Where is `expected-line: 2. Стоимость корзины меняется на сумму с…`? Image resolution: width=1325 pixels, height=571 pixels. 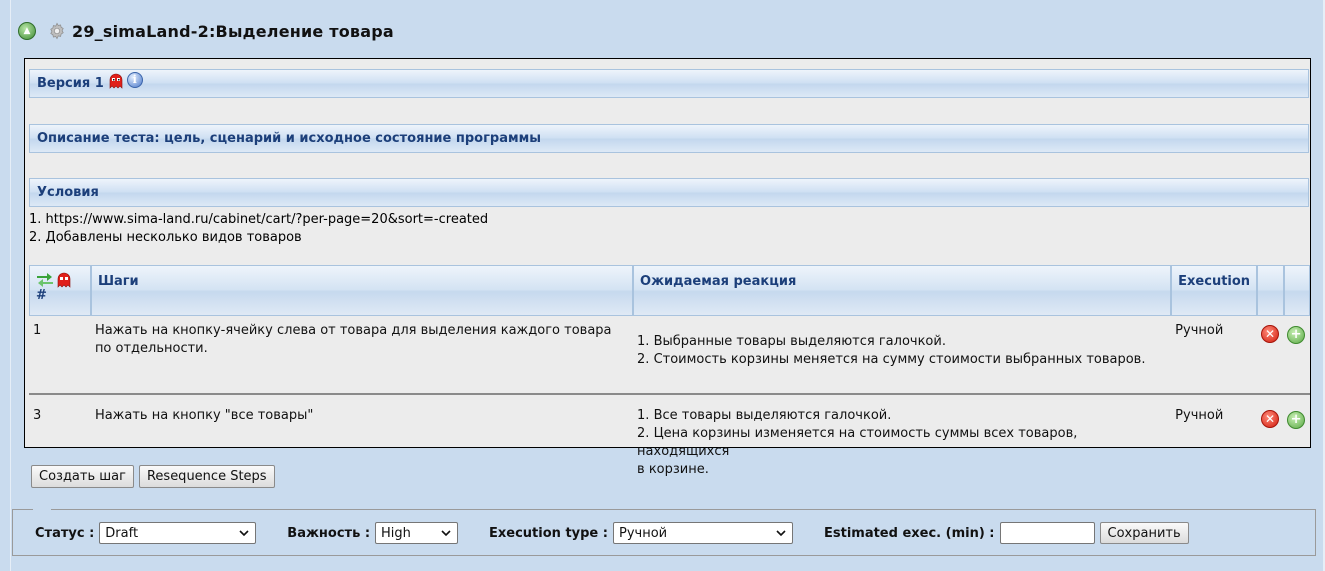
expected-line: 2. Стоимость корзины меняется на сумму с… is located at coordinates (891, 359).